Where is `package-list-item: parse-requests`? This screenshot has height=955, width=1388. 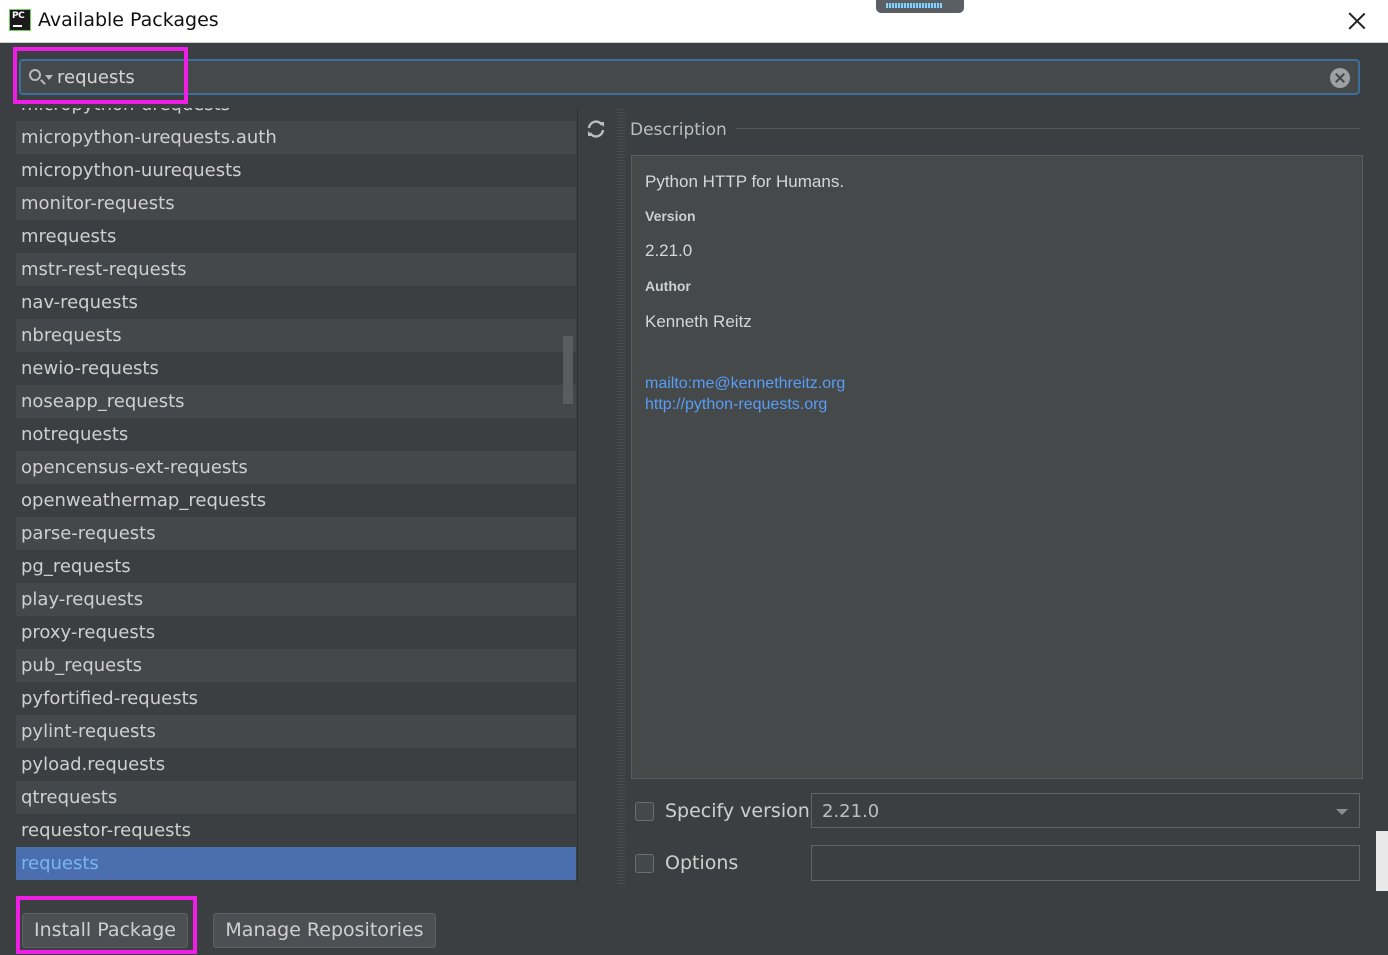
package-list-item: parse-requests is located at coordinates (296, 533).